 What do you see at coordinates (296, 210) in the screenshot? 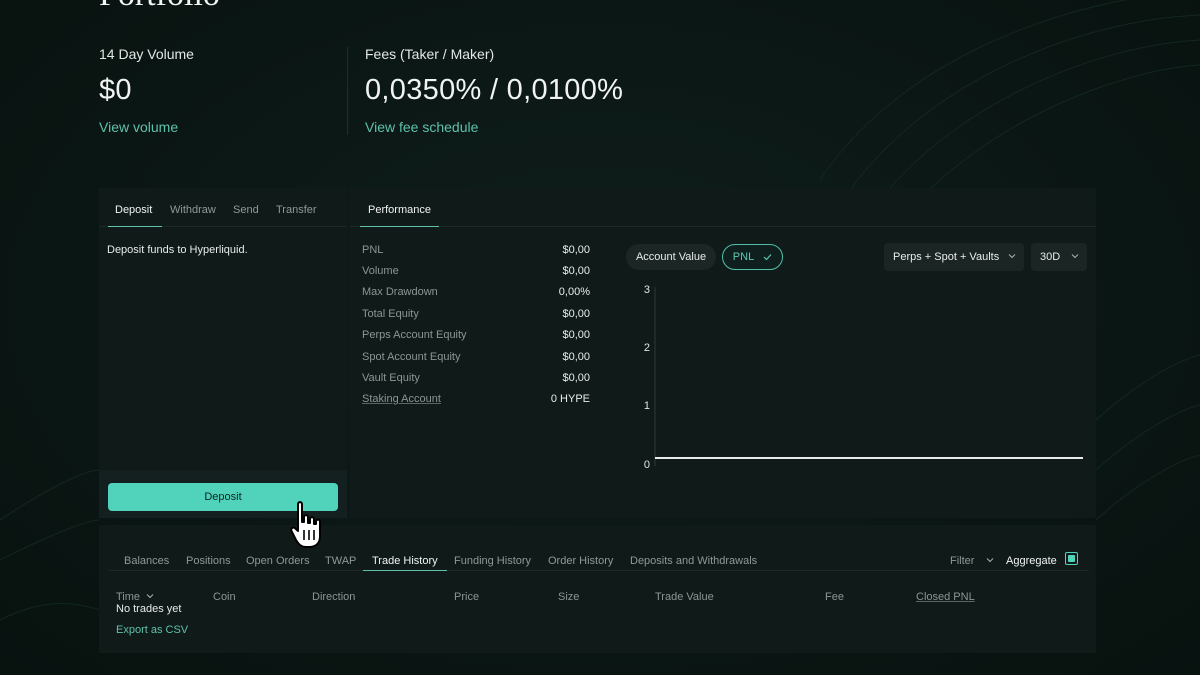
I see `tab-transfer: Transfer` at bounding box center [296, 210].